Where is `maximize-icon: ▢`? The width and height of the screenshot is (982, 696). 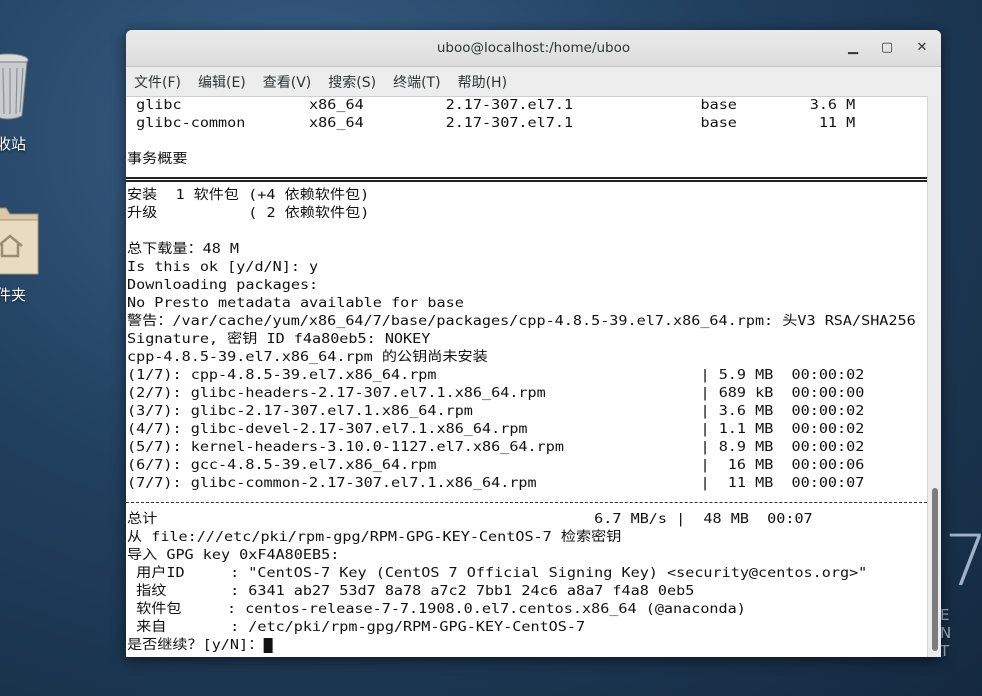
maximize-icon: ▢ is located at coordinates (887, 48).